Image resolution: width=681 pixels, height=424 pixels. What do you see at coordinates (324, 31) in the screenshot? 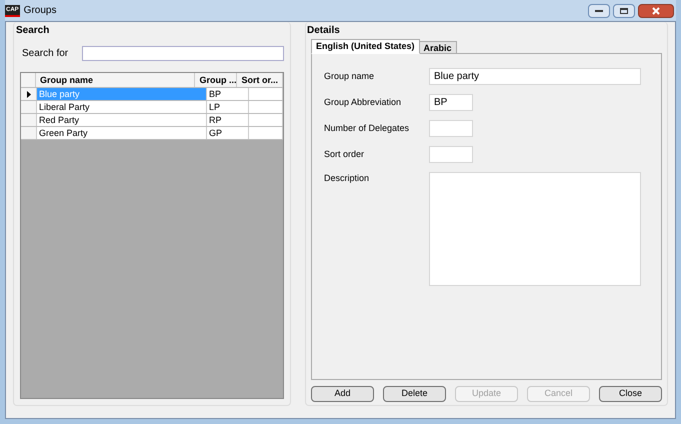
I see `section-title: Details` at bounding box center [324, 31].